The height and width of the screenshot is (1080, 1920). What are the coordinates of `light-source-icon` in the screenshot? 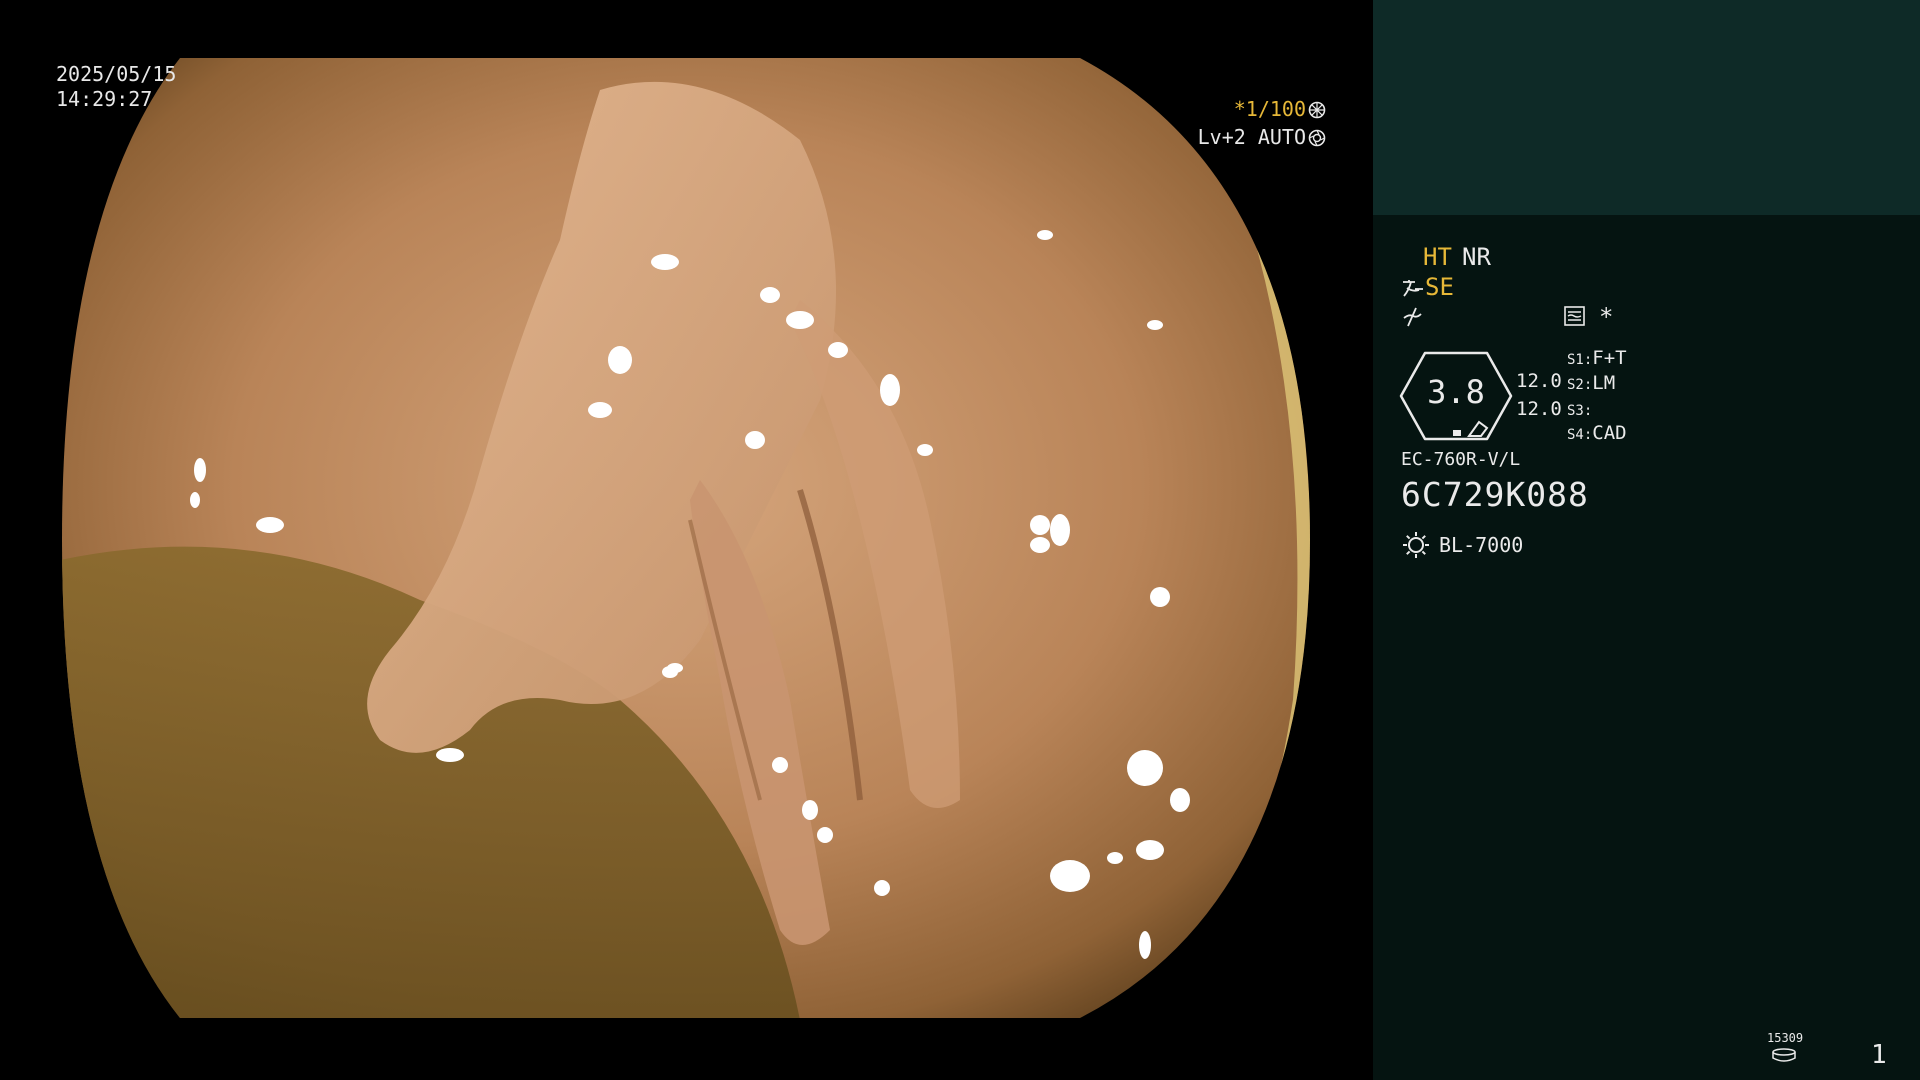 It's located at (1416, 545).